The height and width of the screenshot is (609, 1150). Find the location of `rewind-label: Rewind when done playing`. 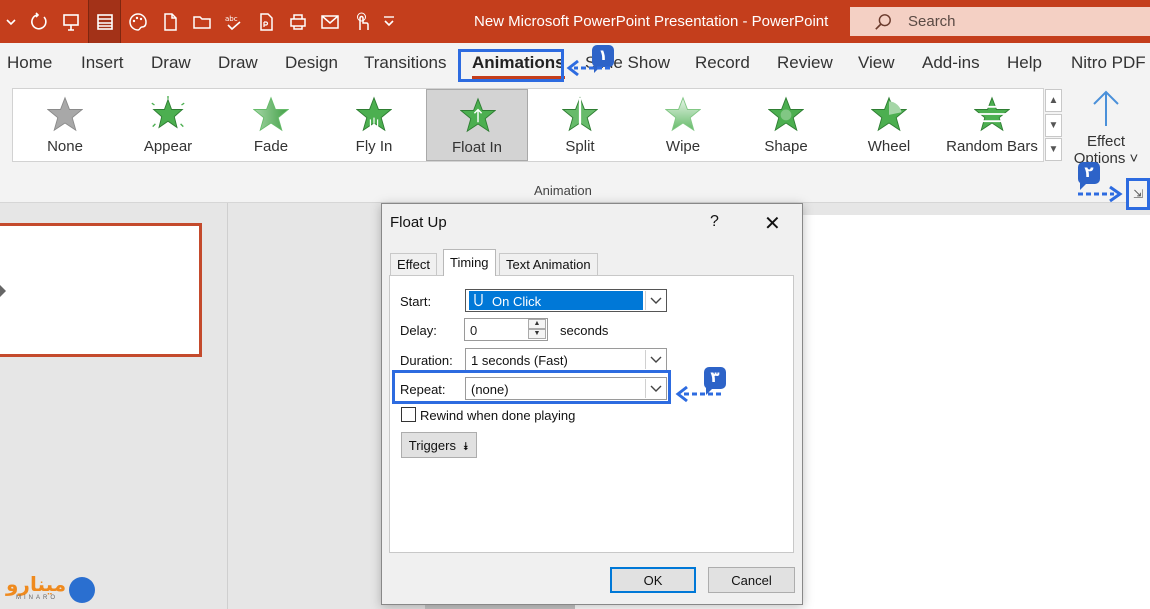

rewind-label: Rewind when done playing is located at coordinates (498, 415).